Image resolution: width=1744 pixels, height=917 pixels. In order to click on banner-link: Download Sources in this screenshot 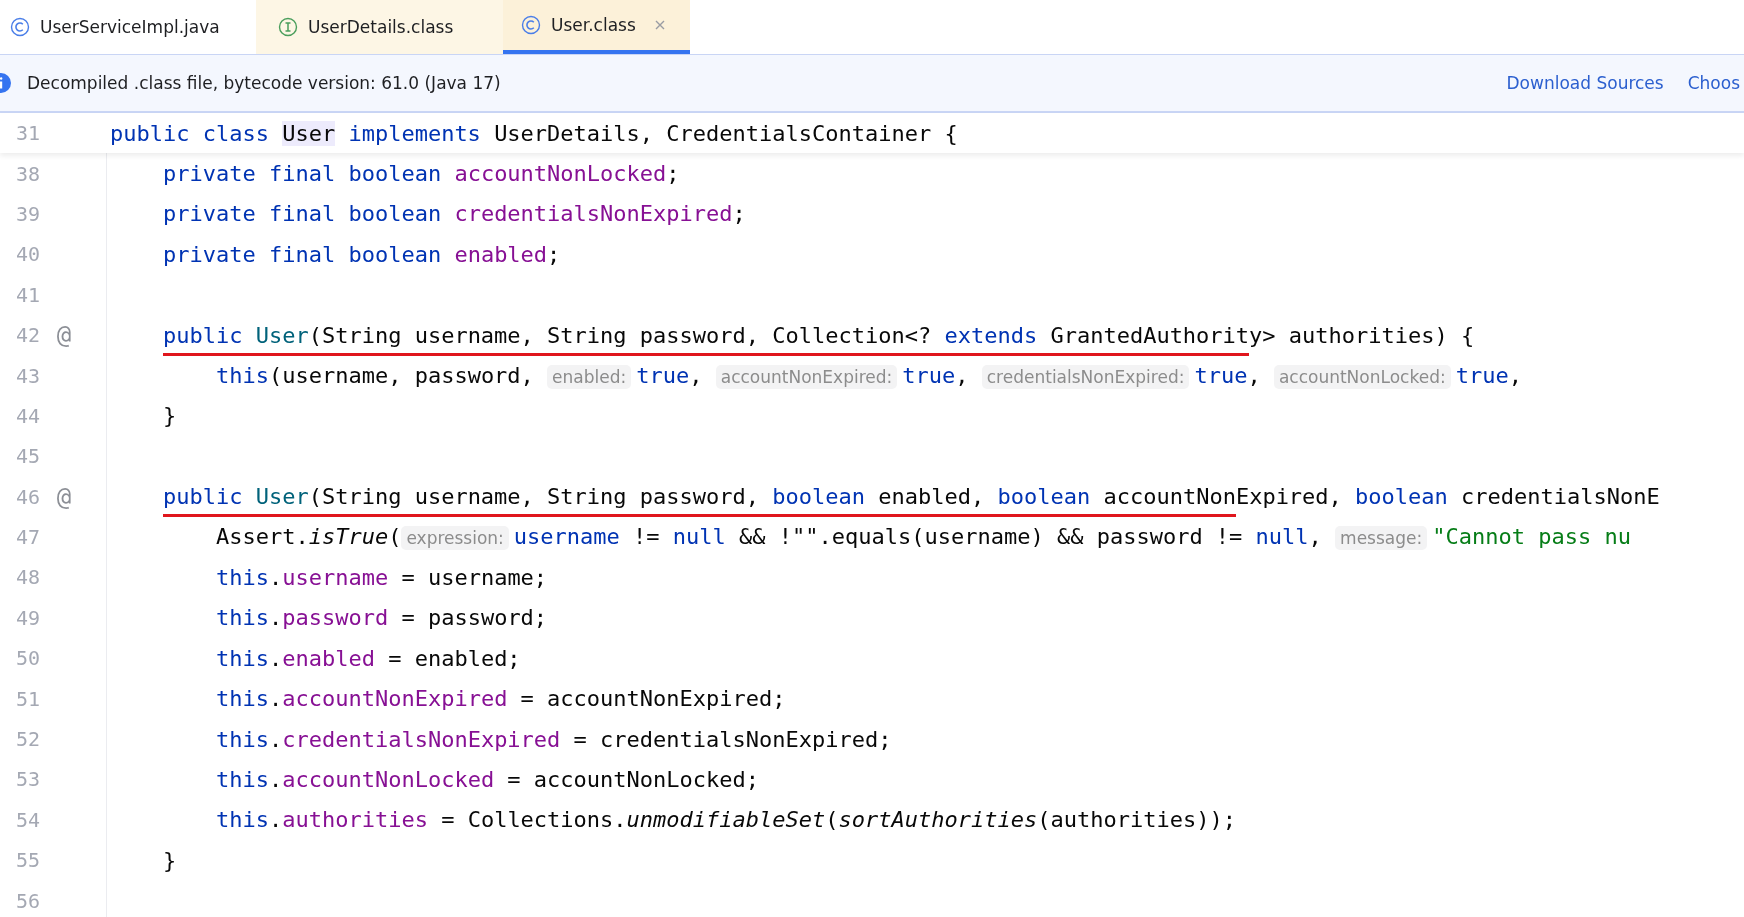, I will do `click(1585, 83)`.